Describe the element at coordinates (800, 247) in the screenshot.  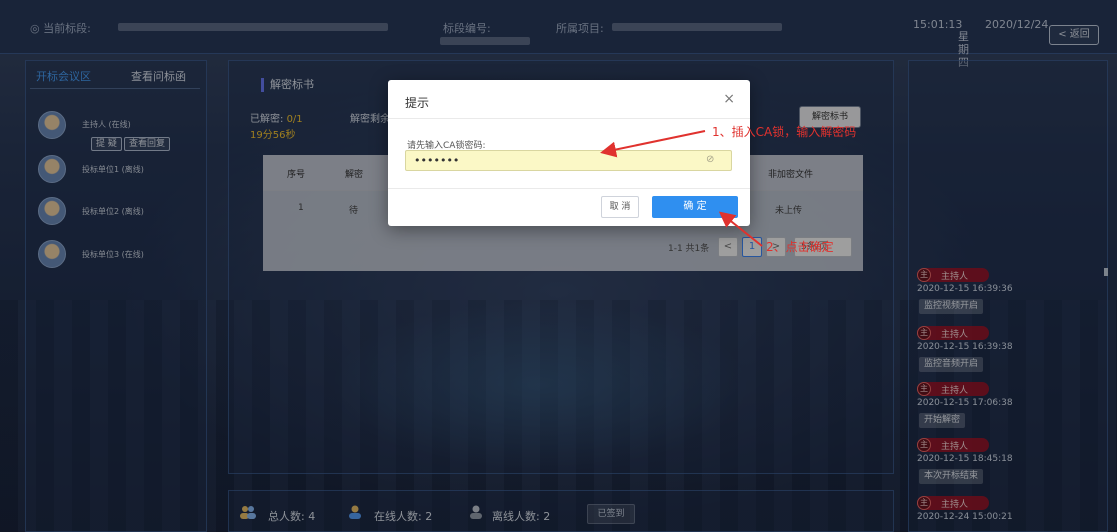
I see `annotation-step-2: 2、点击确定` at that location.